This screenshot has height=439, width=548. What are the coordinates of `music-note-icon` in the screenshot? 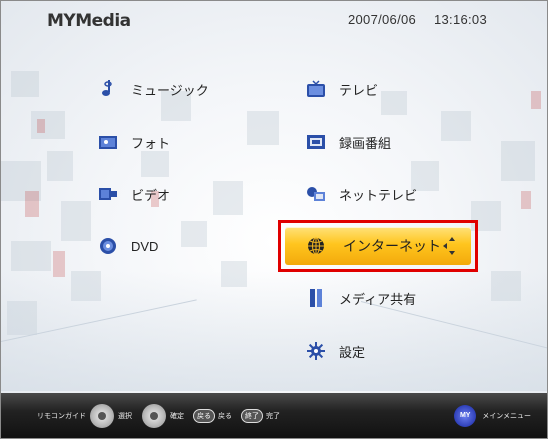 It's located at (108, 89).